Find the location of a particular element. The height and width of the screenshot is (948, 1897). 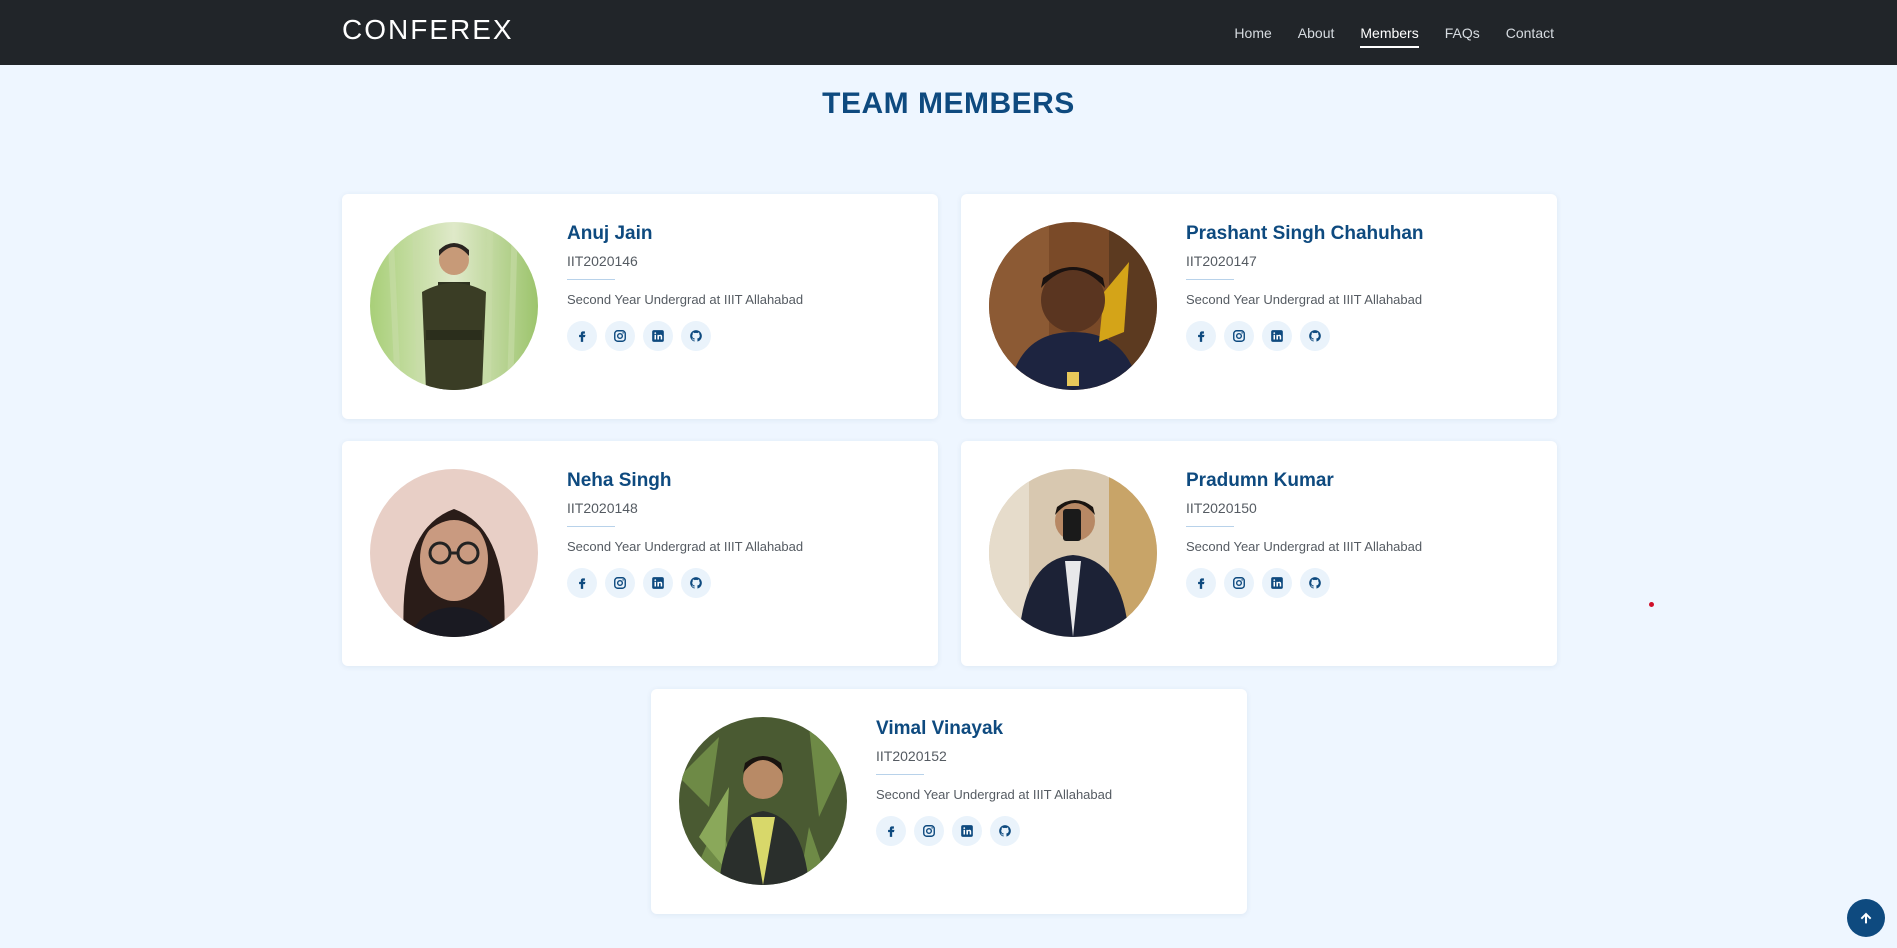

nav-home: Home is located at coordinates (1252, 33).